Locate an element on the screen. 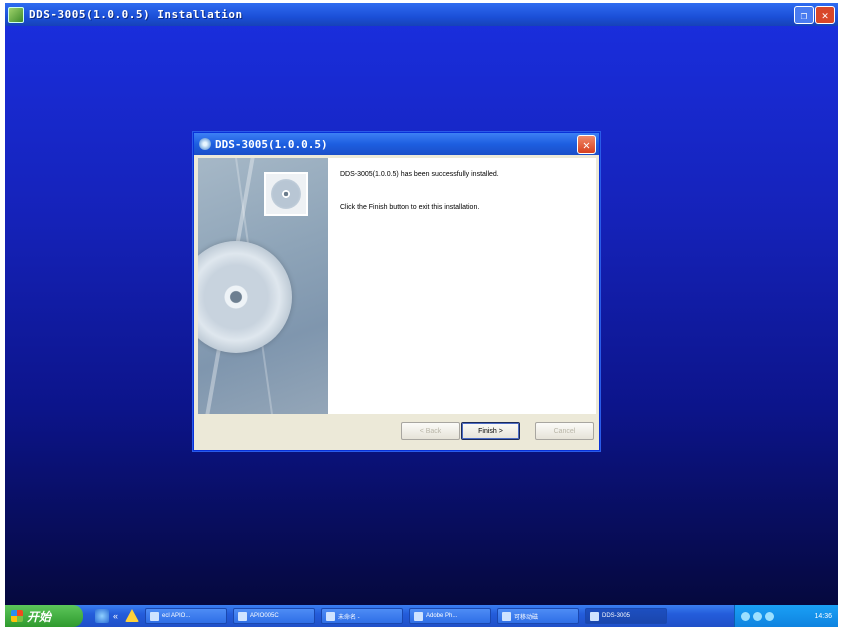  network-icon is located at coordinates (745, 616).